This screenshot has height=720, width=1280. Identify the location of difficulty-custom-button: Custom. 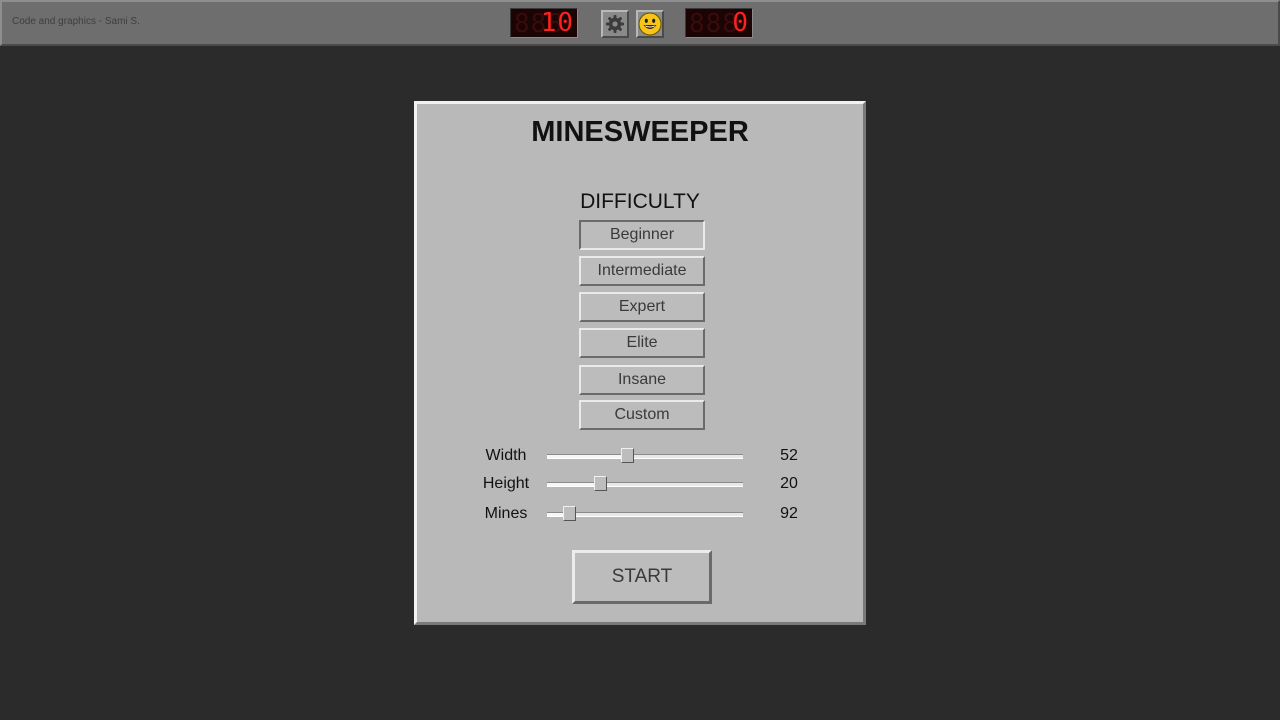
(642, 415).